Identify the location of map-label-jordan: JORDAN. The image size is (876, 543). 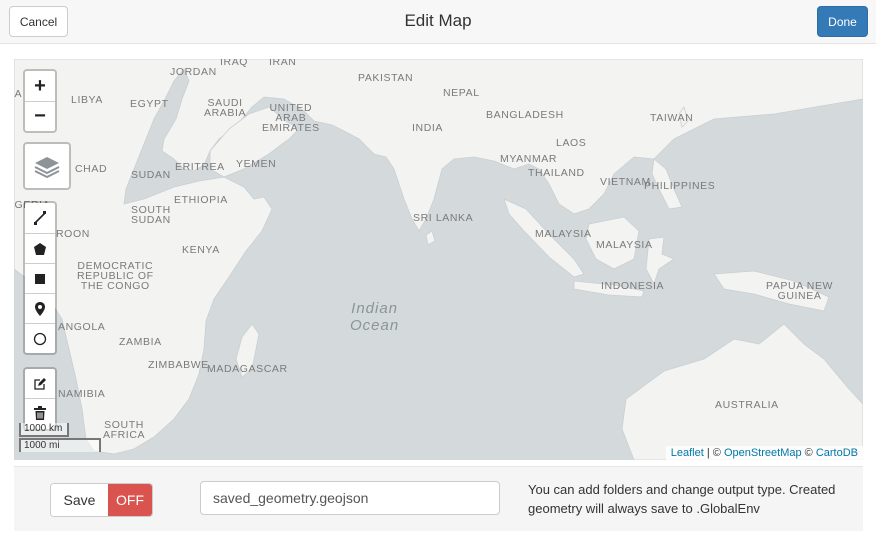
(193, 72).